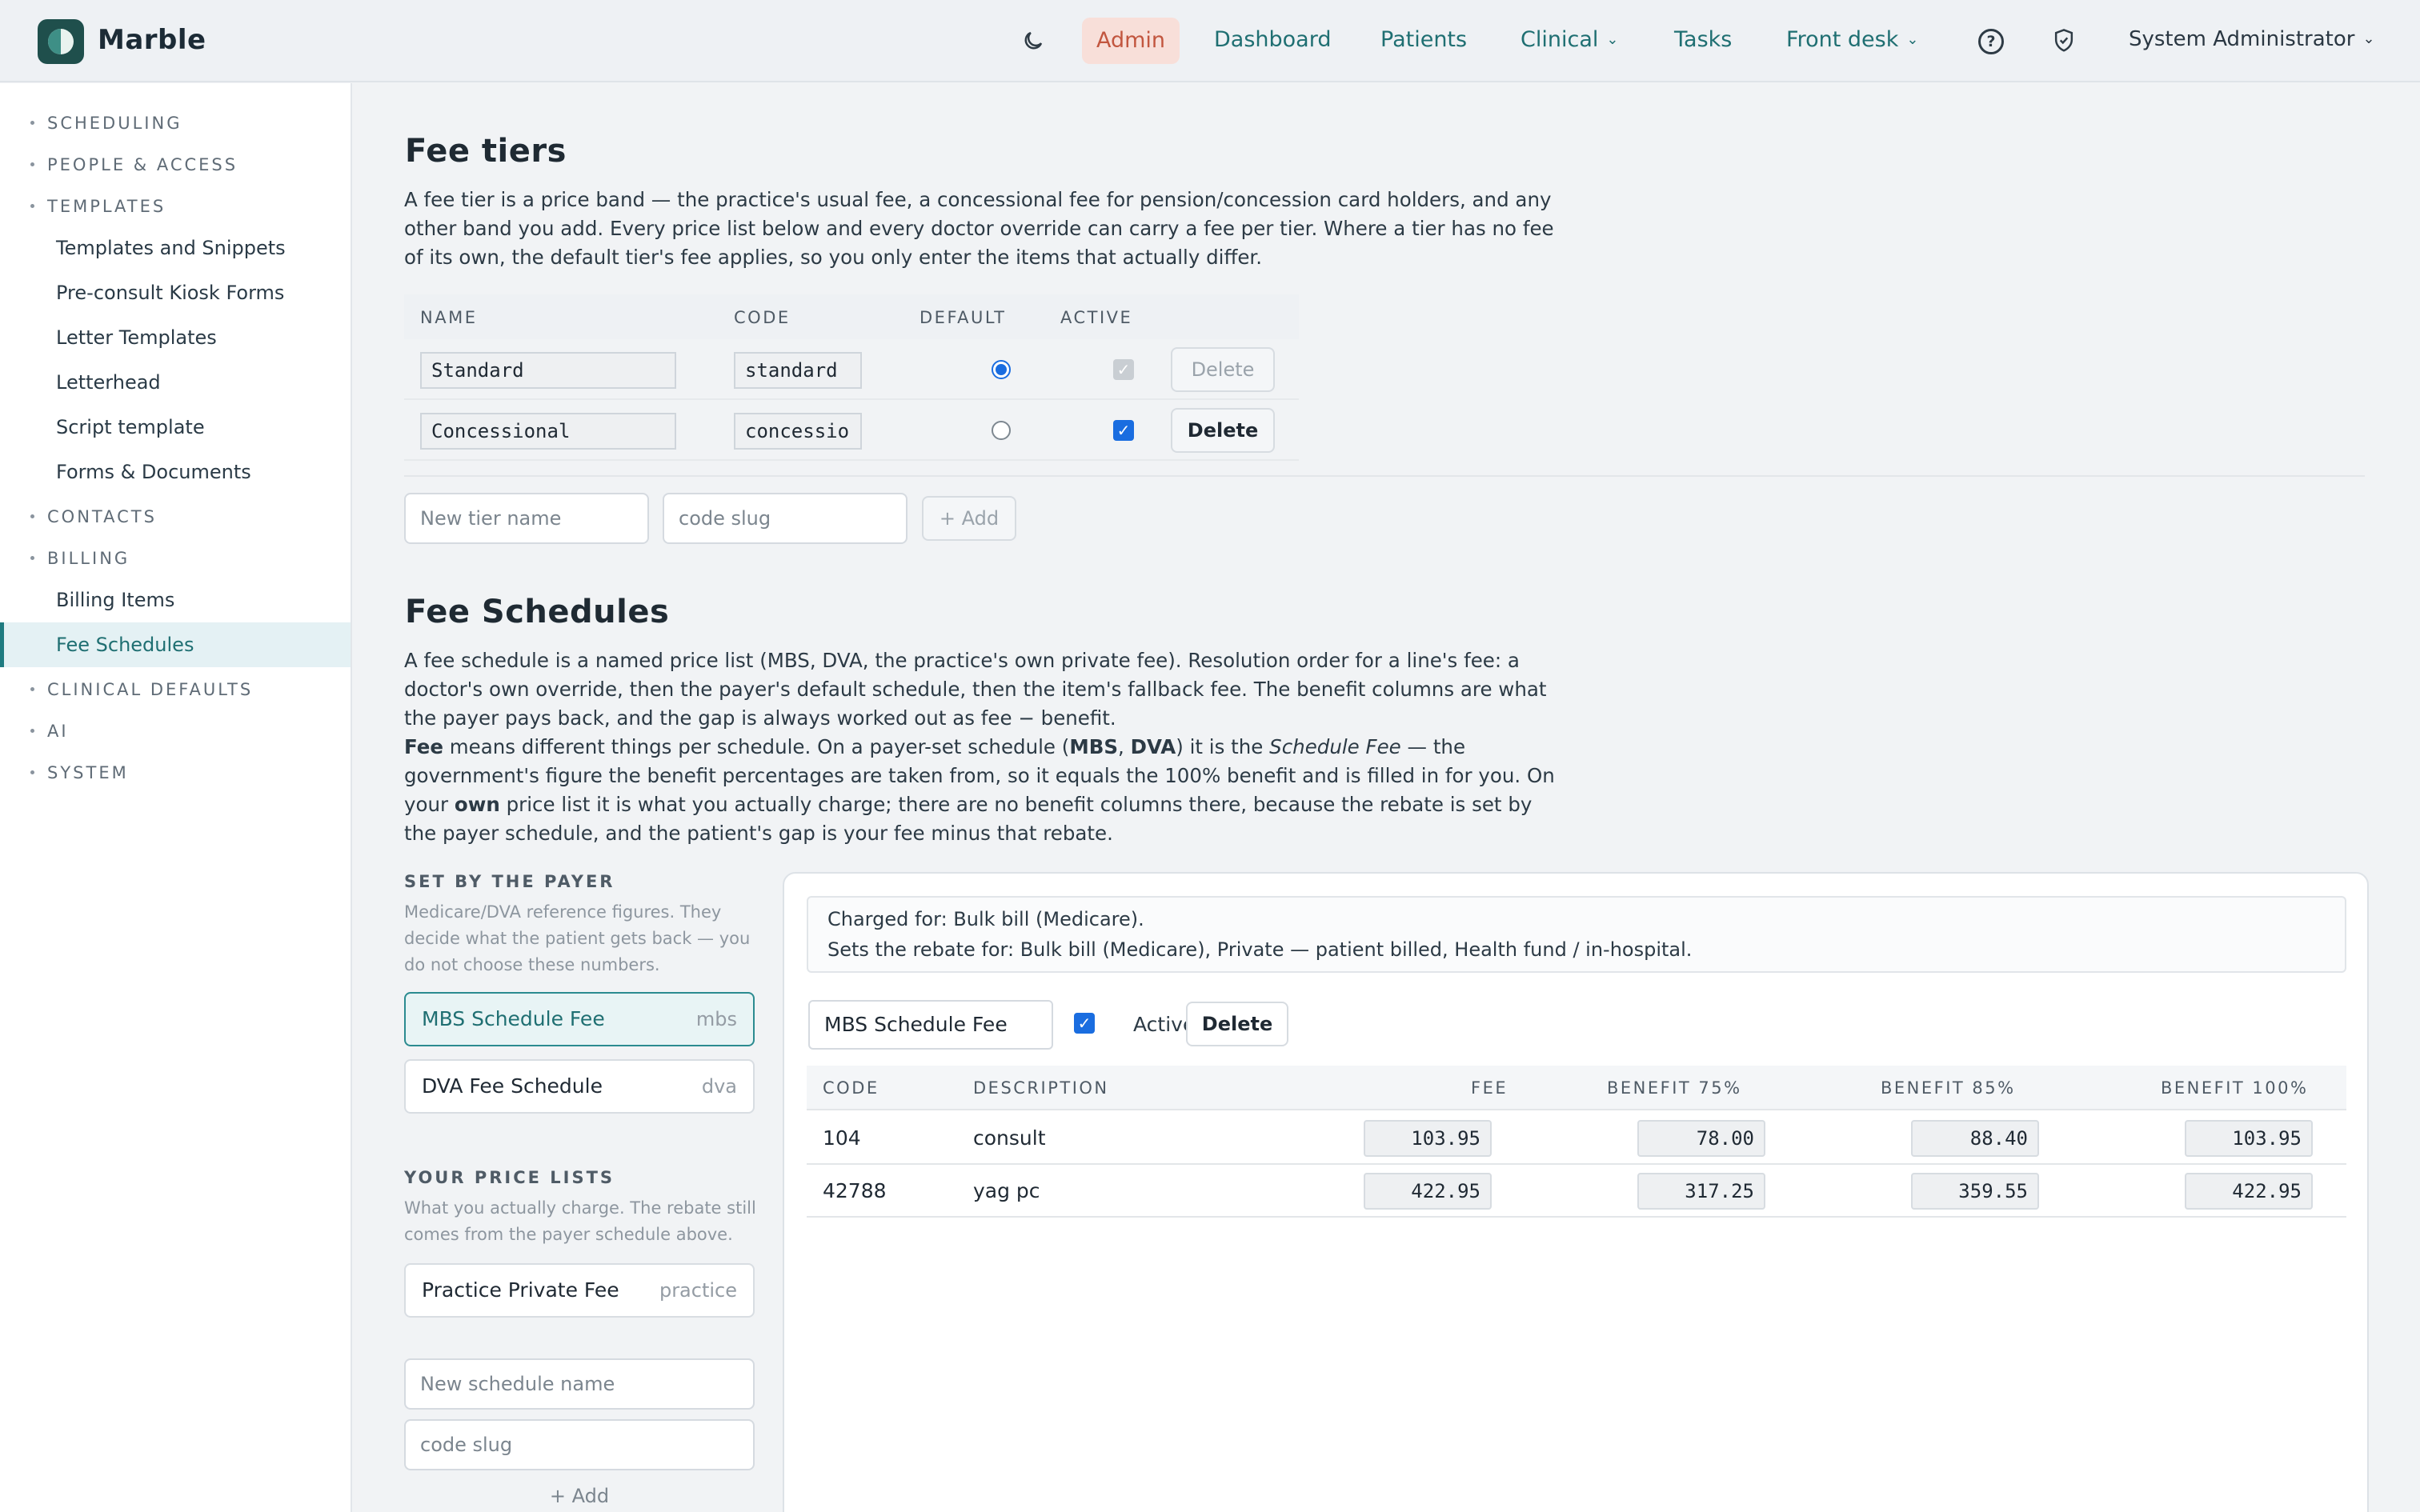  What do you see at coordinates (579, 1496) in the screenshot?
I see `add-schedule-button: + Add` at bounding box center [579, 1496].